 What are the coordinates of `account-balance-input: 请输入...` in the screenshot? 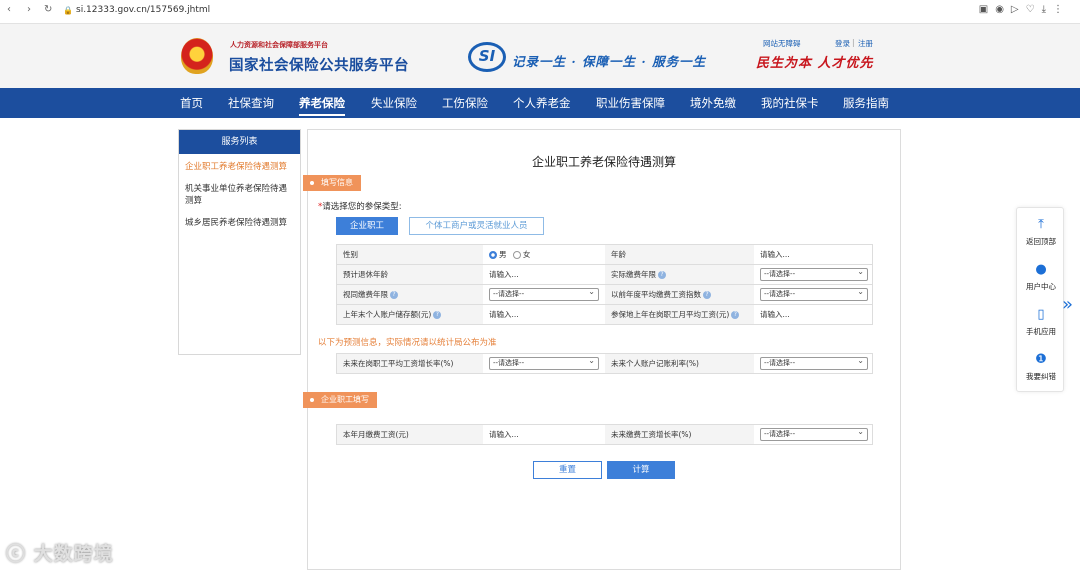 It's located at (544, 314).